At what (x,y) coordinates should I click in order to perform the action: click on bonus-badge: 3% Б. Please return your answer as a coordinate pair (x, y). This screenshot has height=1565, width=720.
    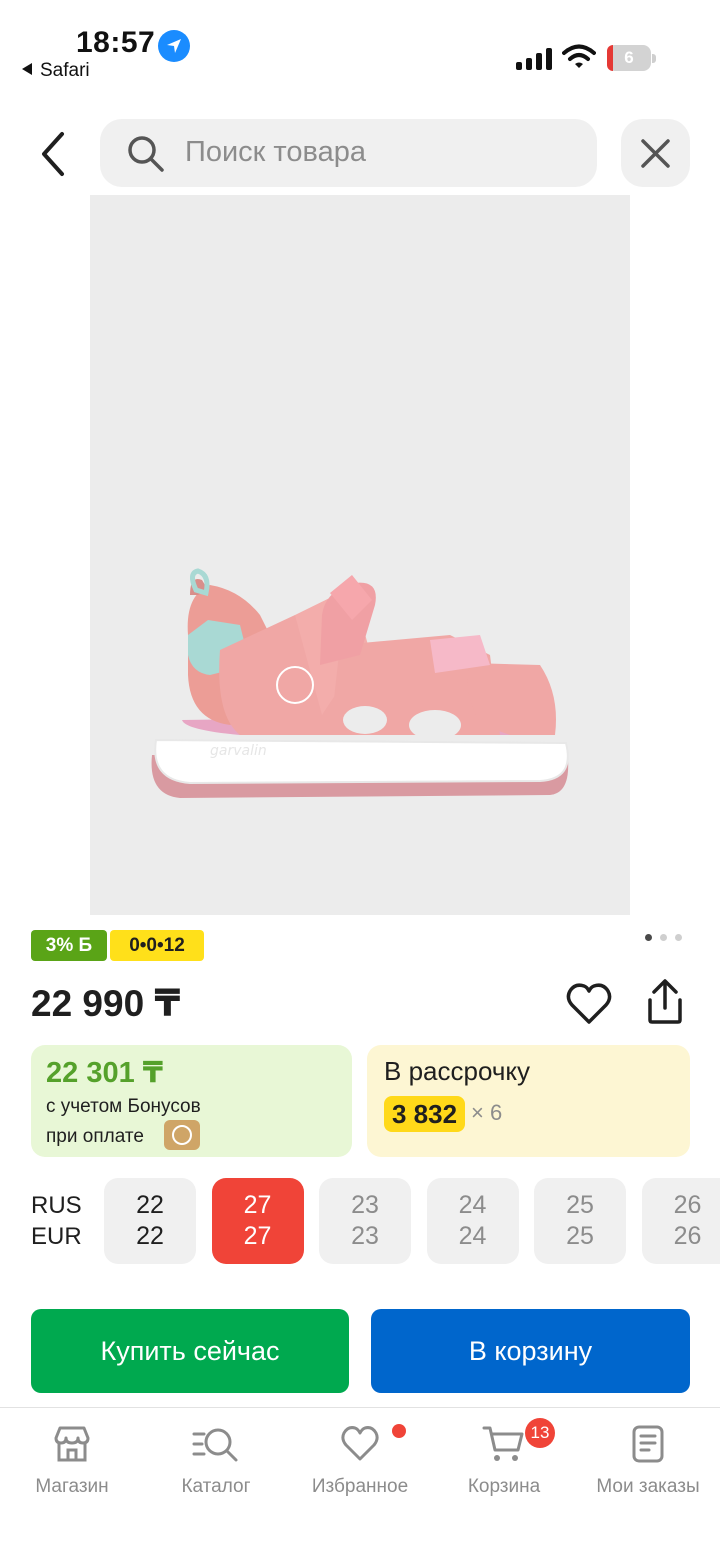
    Looking at the image, I should click on (69, 945).